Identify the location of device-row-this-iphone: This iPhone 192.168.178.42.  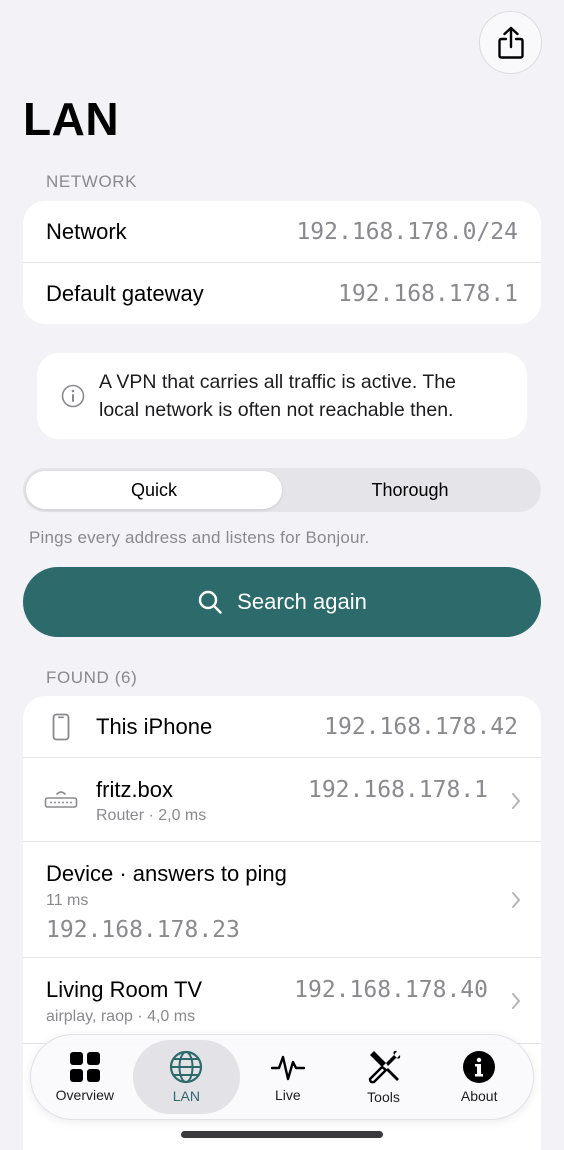
(282, 727).